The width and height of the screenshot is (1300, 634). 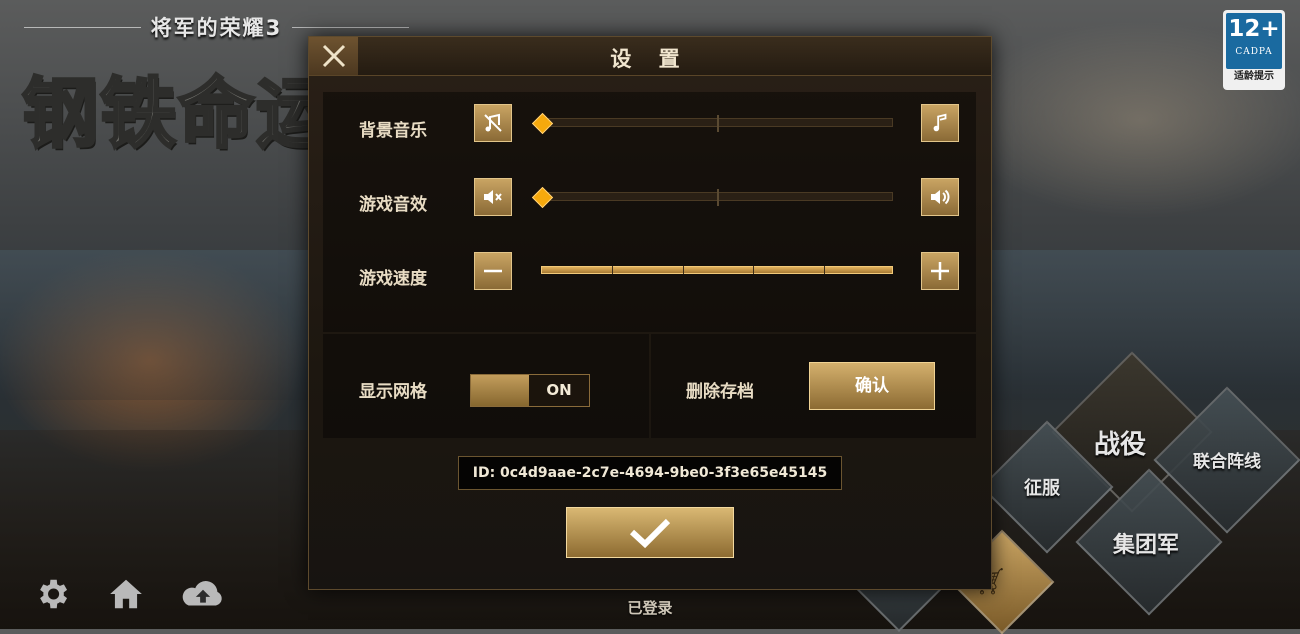 I want to click on bgm-slider-track, so click(x=717, y=123).